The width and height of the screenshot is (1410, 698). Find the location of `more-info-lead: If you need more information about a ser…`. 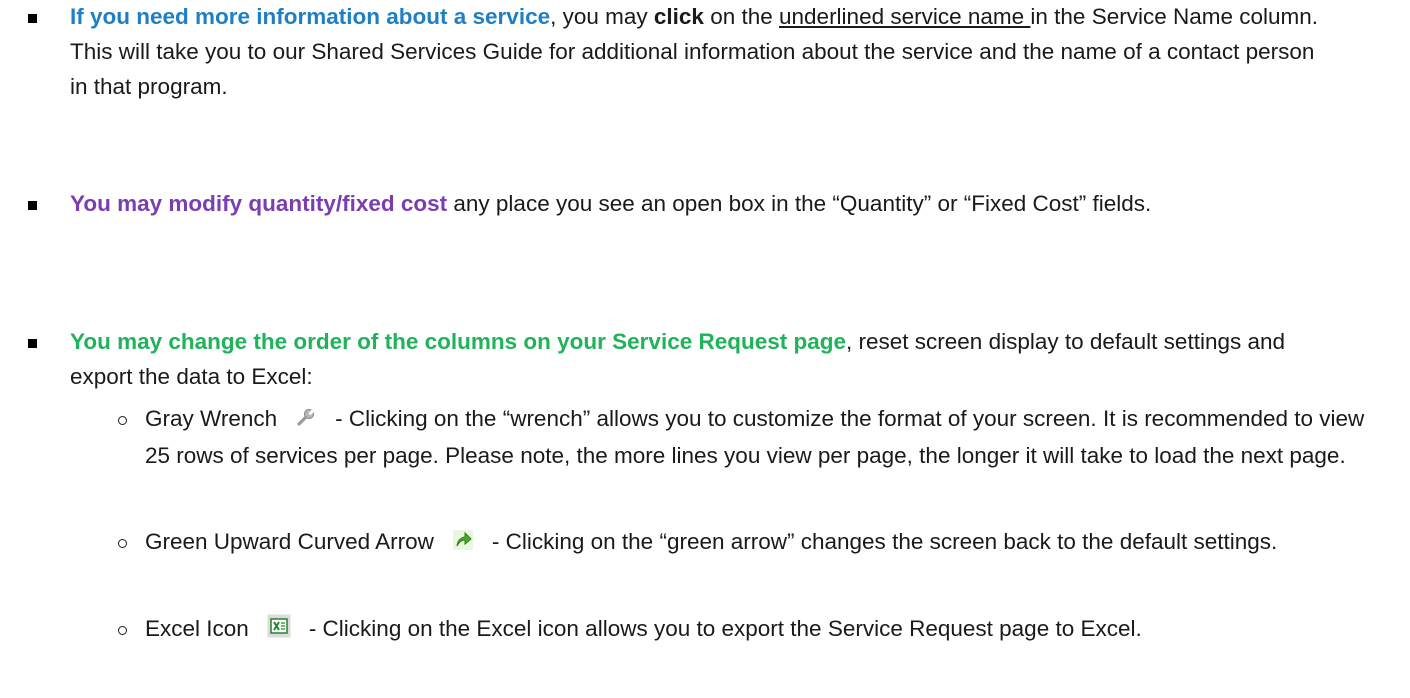

more-info-lead: If you need more information about a ser… is located at coordinates (310, 16).